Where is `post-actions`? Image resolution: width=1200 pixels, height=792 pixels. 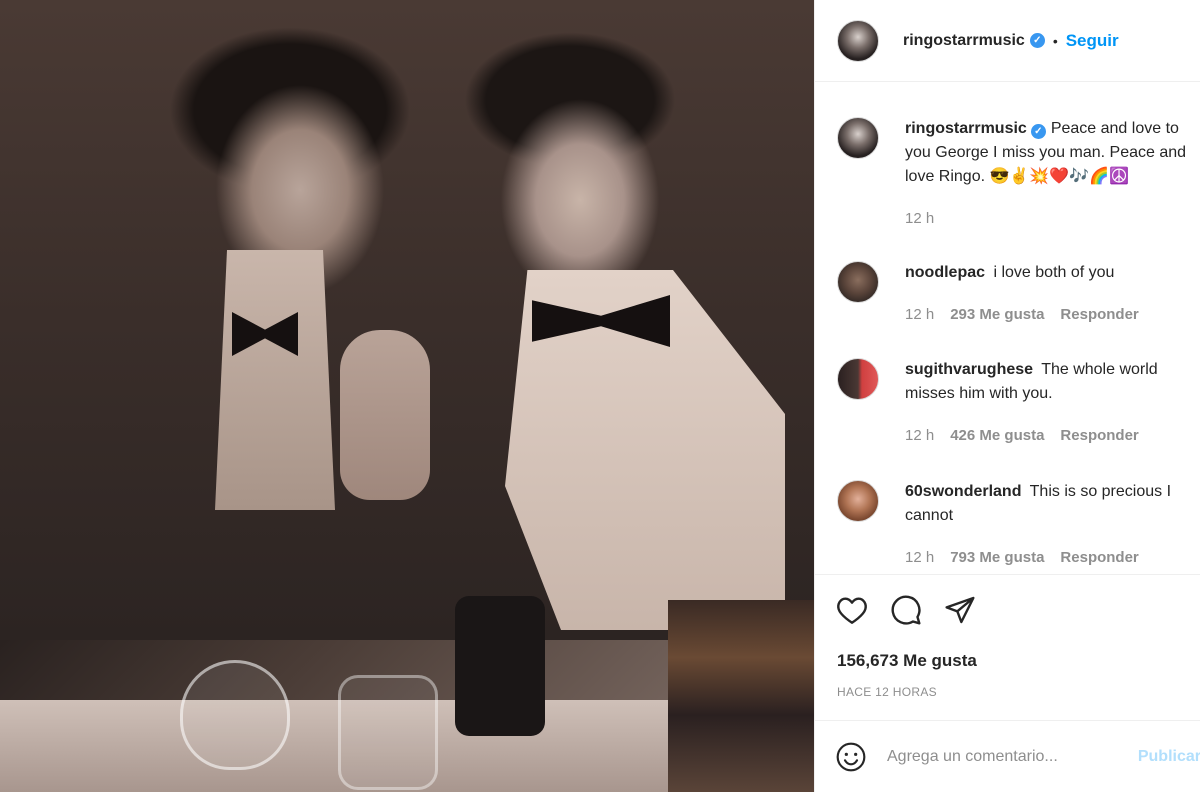
post-actions is located at coordinates (906, 610).